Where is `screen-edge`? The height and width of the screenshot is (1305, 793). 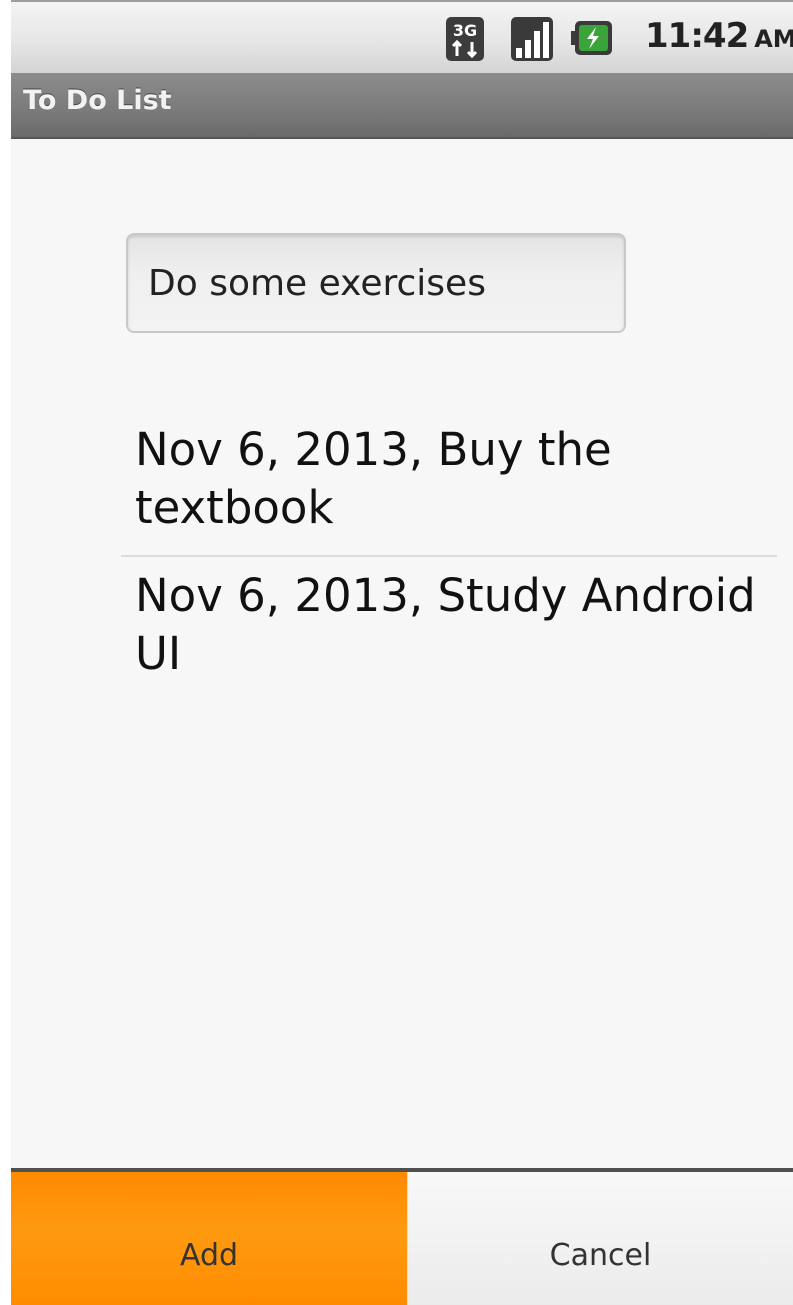 screen-edge is located at coordinates (5, 652).